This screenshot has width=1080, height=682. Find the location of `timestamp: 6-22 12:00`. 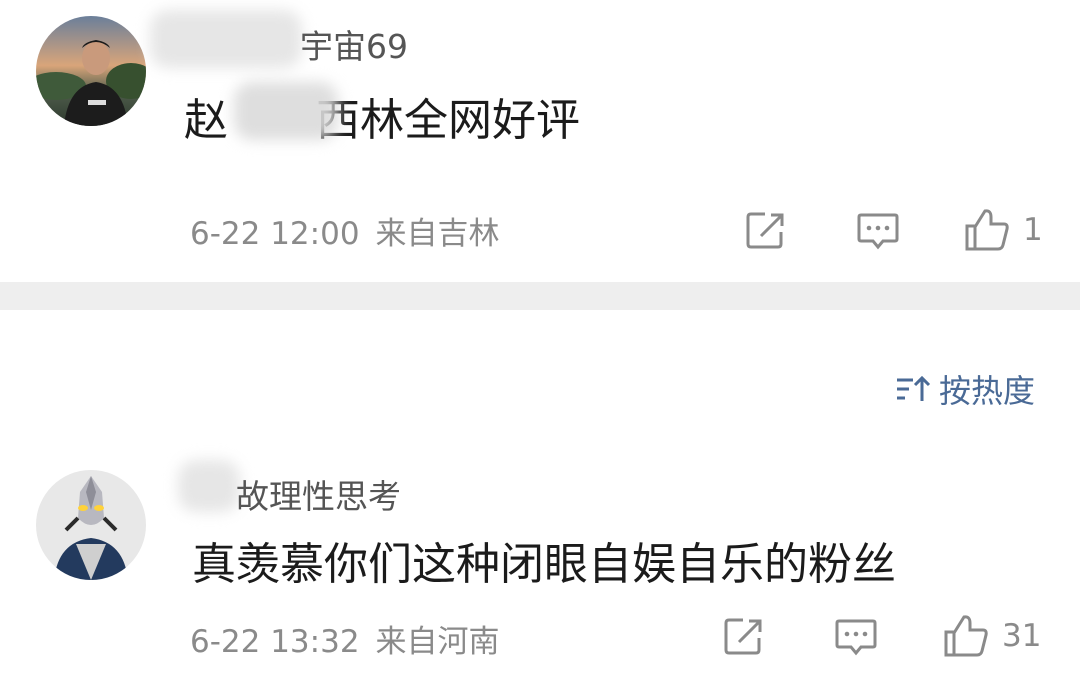

timestamp: 6-22 12:00 is located at coordinates (275, 234).